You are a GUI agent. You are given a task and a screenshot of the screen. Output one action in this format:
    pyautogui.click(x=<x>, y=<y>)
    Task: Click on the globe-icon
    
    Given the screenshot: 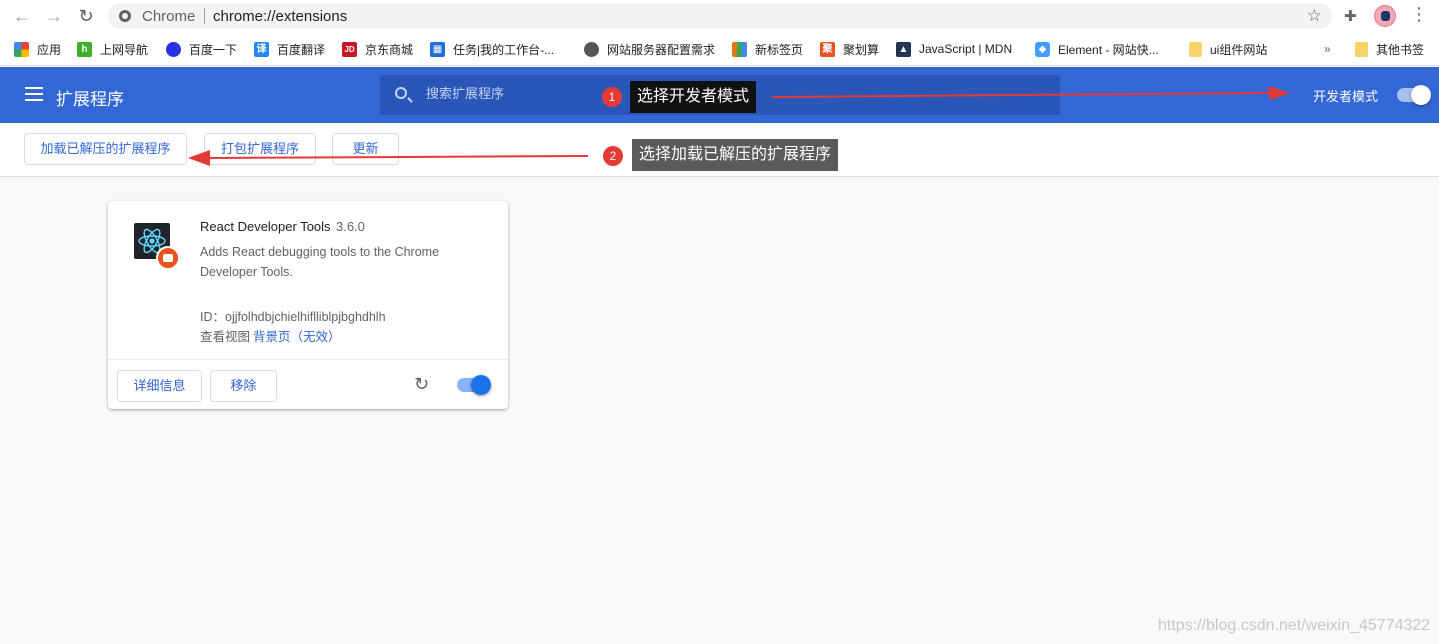 What is the action you would take?
    pyautogui.click(x=591, y=49)
    